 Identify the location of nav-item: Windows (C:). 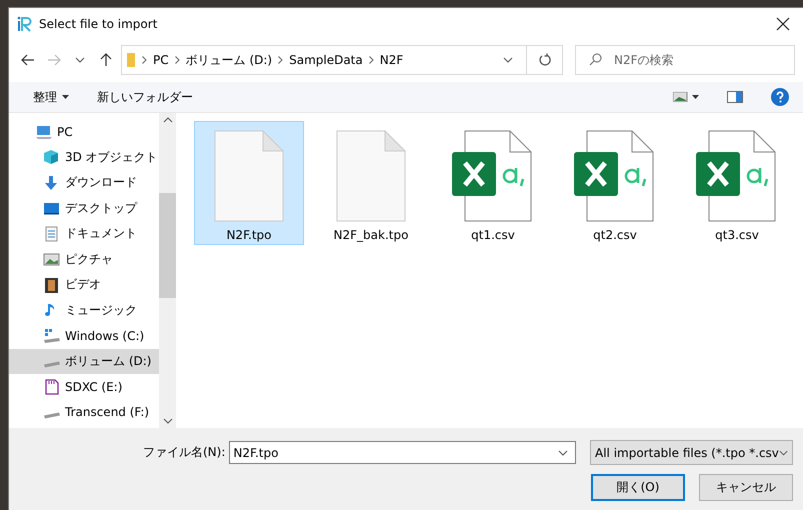
(84, 335).